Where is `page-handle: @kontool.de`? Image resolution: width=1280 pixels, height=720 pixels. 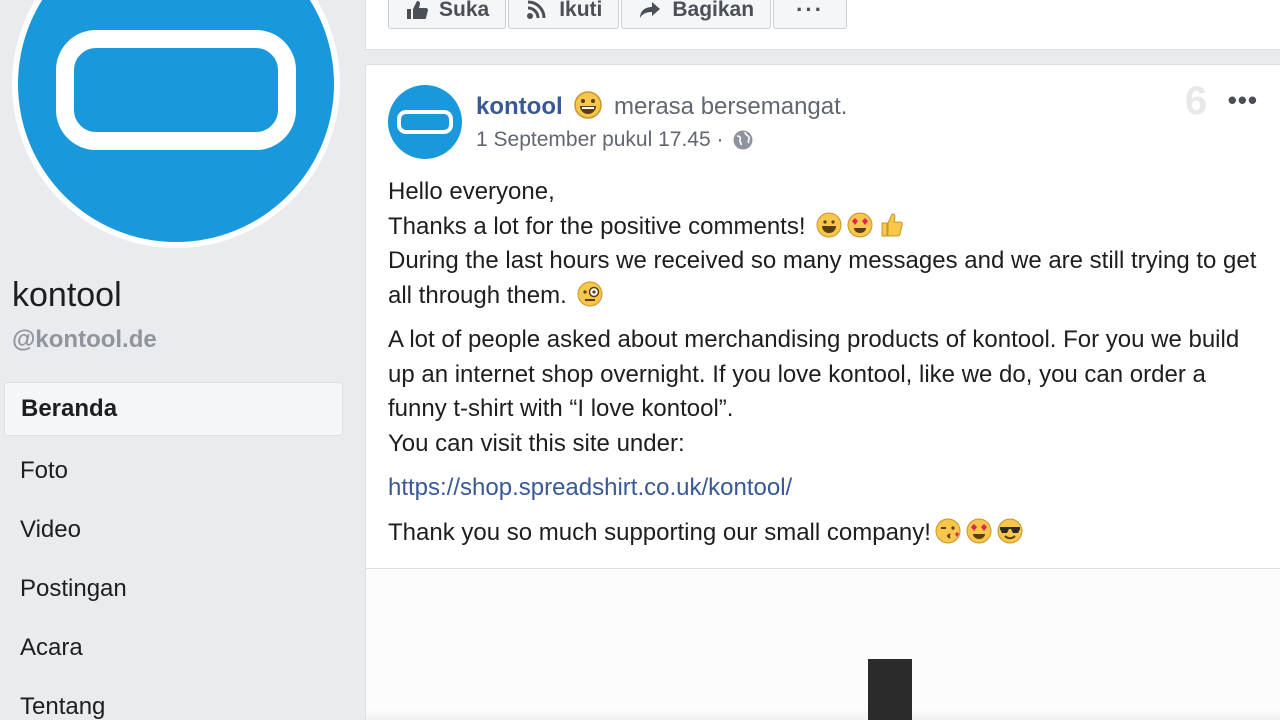 page-handle: @kontool.de is located at coordinates (84, 340).